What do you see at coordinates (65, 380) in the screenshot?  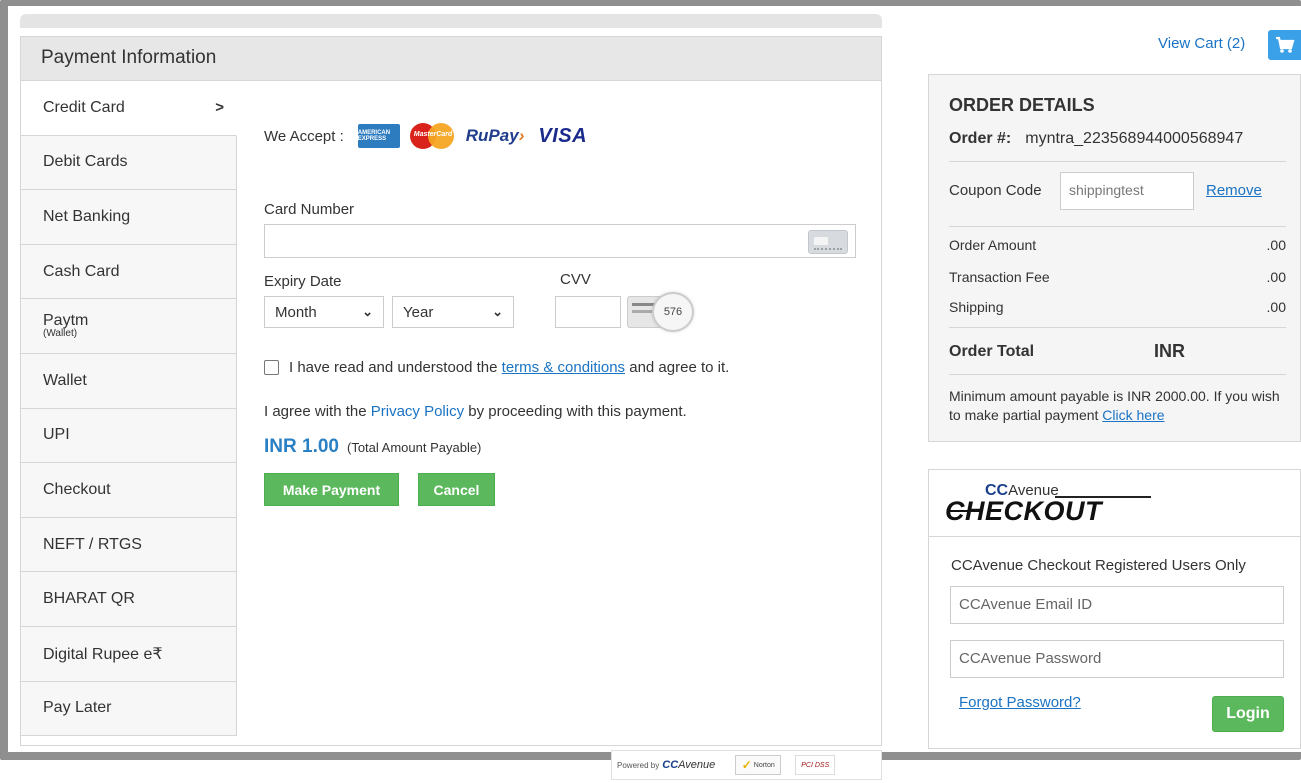 I see `tab-label: Wallet` at bounding box center [65, 380].